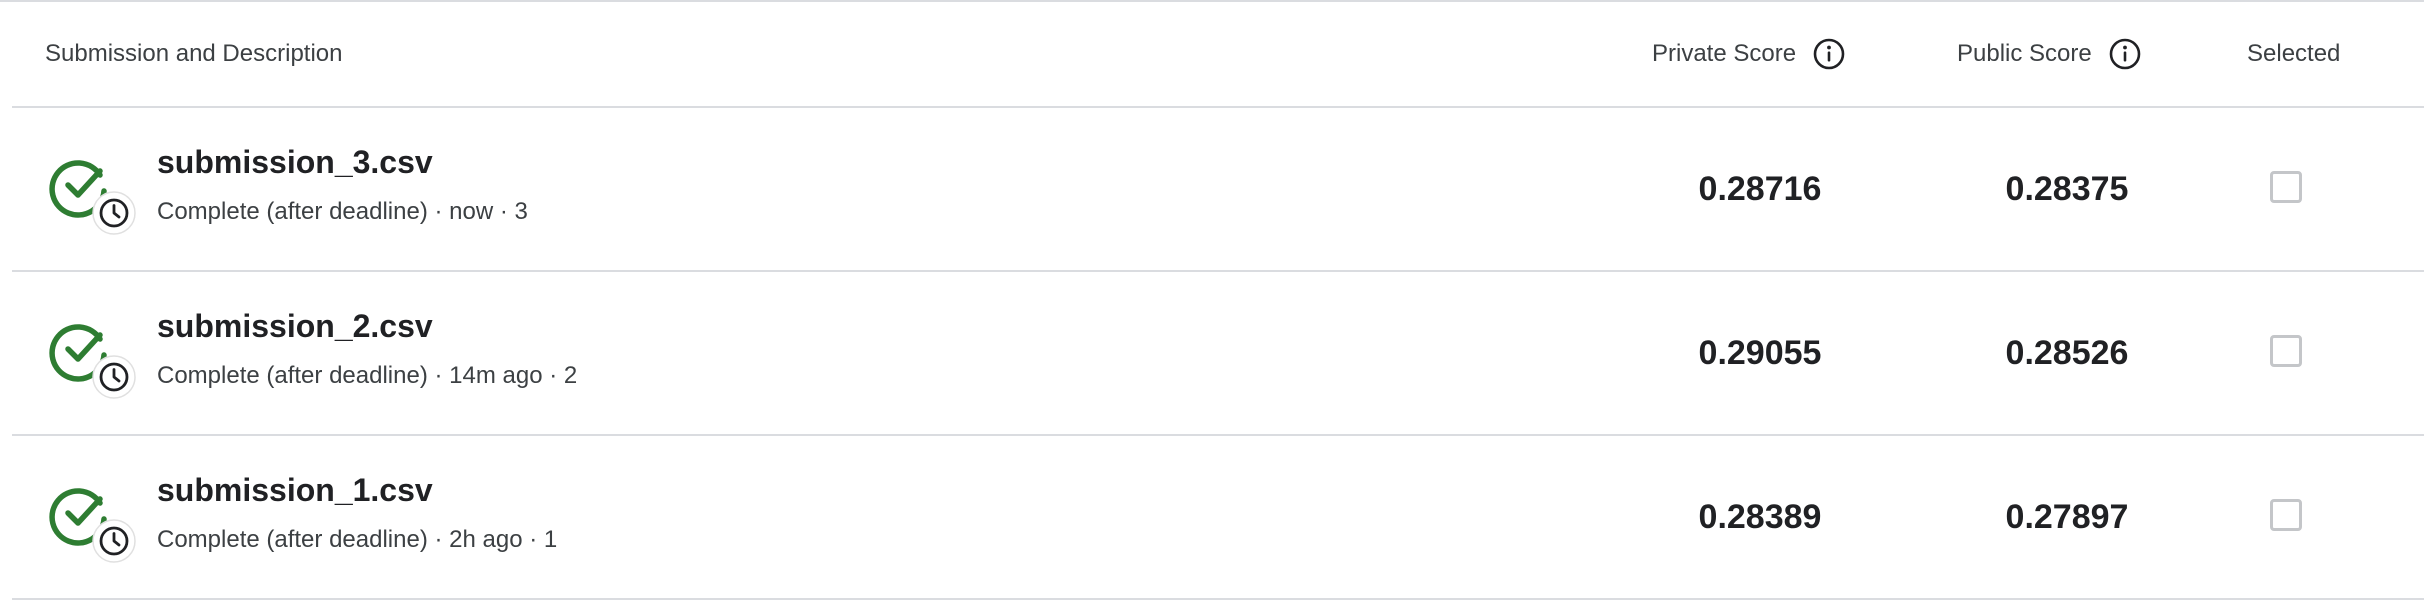 This screenshot has width=2432, height=612. What do you see at coordinates (1724, 53) in the screenshot?
I see `column-header-private-score-label: Private Score` at bounding box center [1724, 53].